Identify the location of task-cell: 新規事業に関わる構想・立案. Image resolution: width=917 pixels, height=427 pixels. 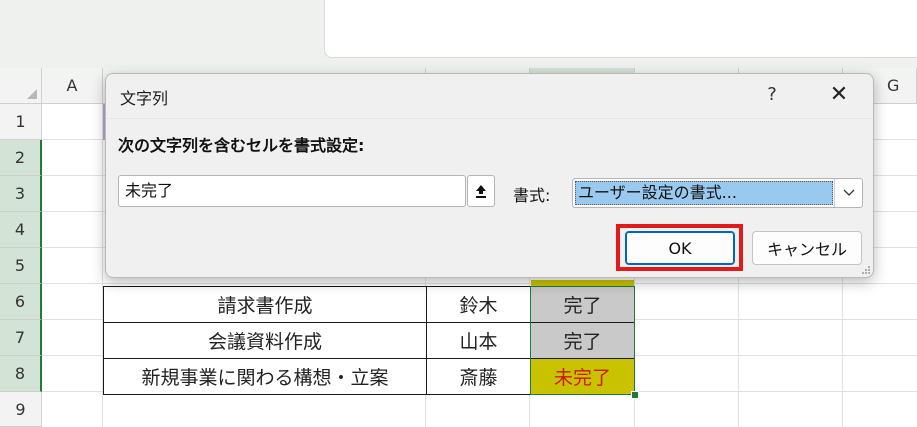
(265, 376).